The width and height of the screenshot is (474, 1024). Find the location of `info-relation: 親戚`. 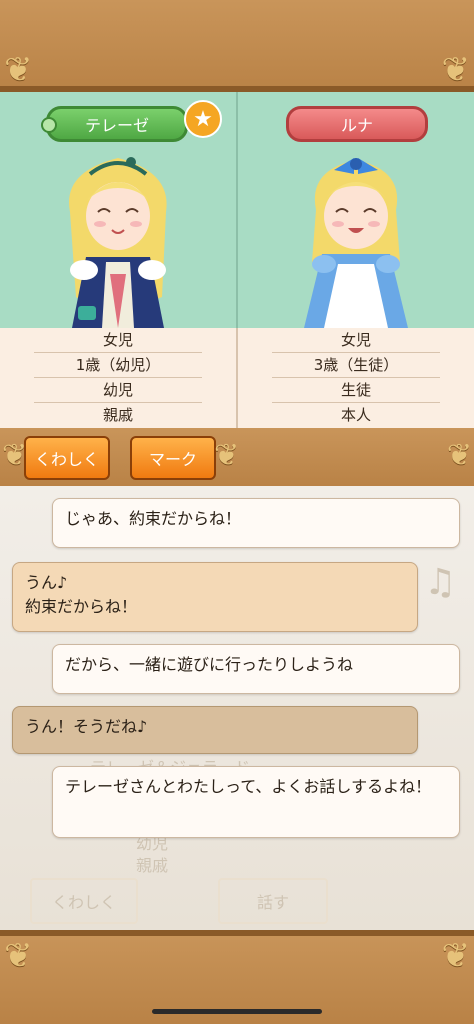

info-relation: 親戚 is located at coordinates (117, 415).